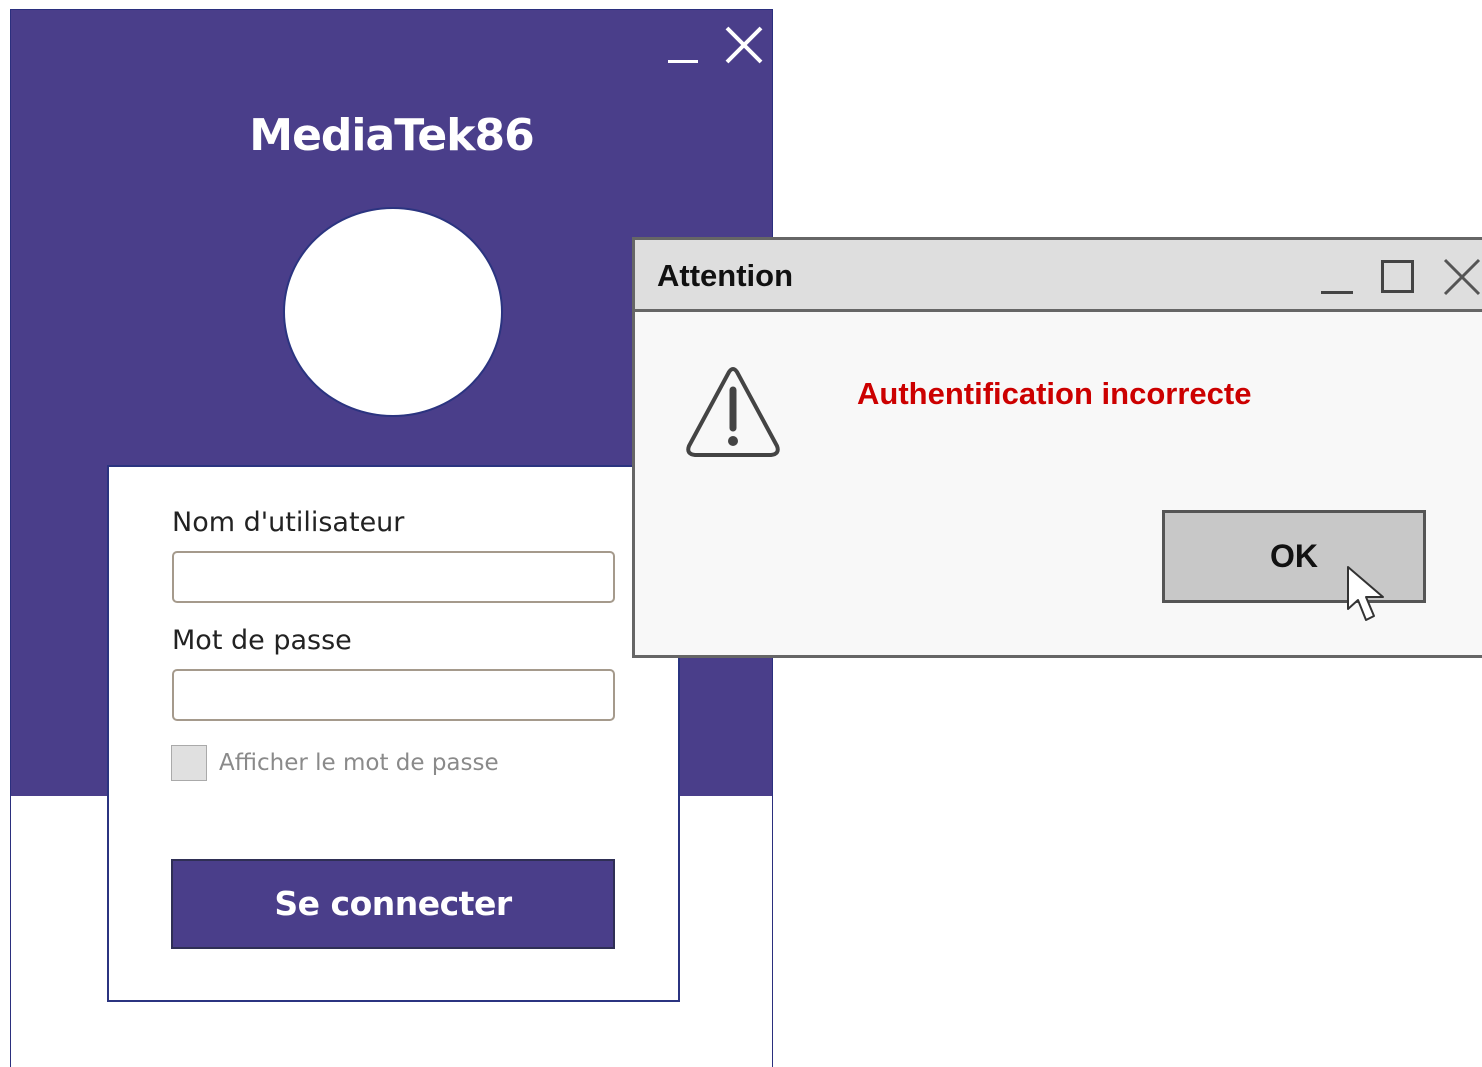 The height and width of the screenshot is (1067, 1482). I want to click on warning-icon, so click(733, 412).